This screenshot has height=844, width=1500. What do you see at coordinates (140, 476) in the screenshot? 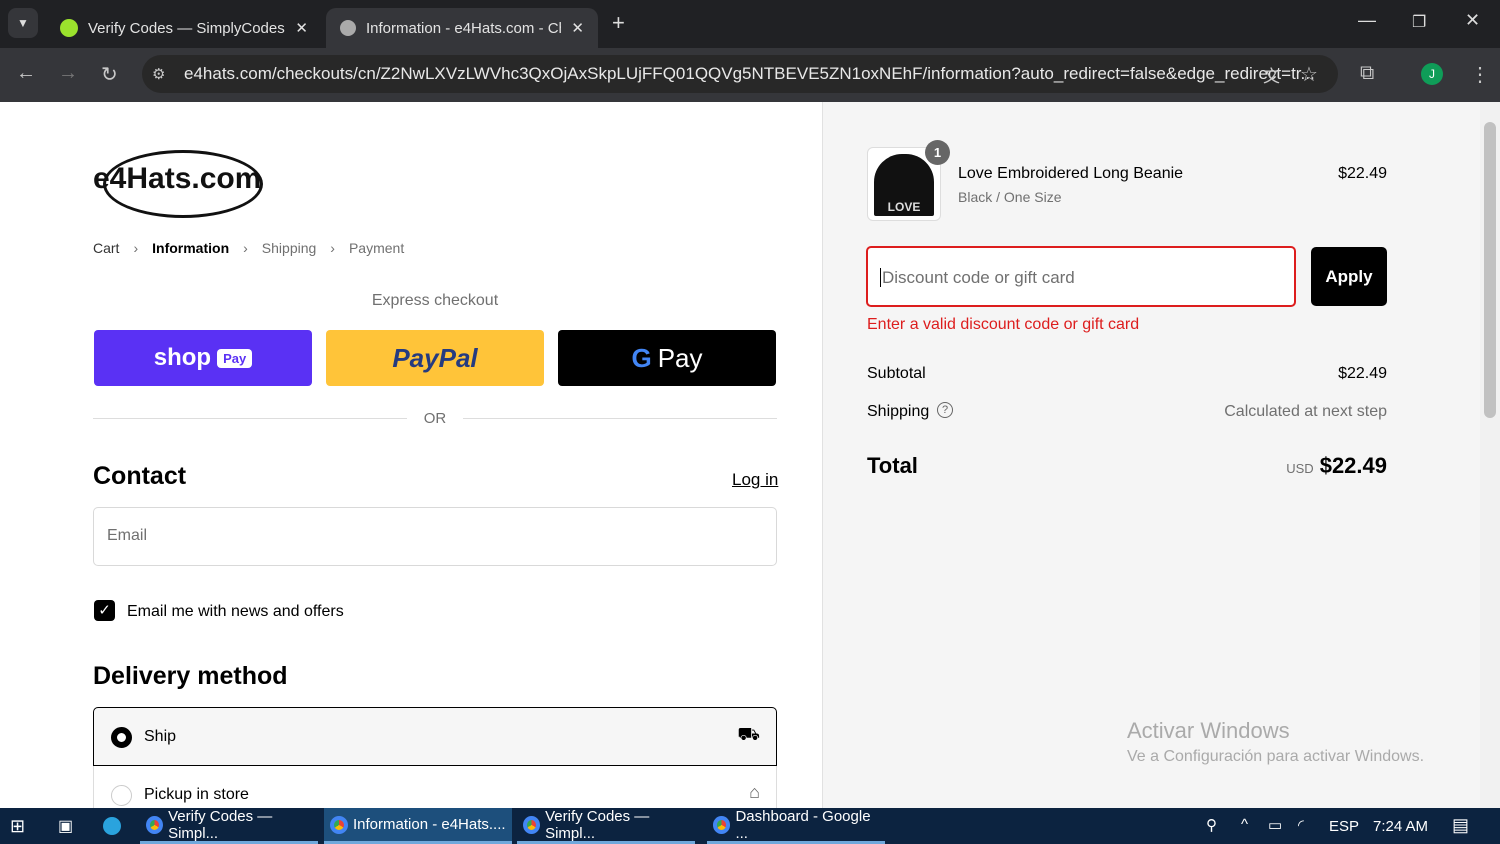
I see `contact-title: Contact` at bounding box center [140, 476].